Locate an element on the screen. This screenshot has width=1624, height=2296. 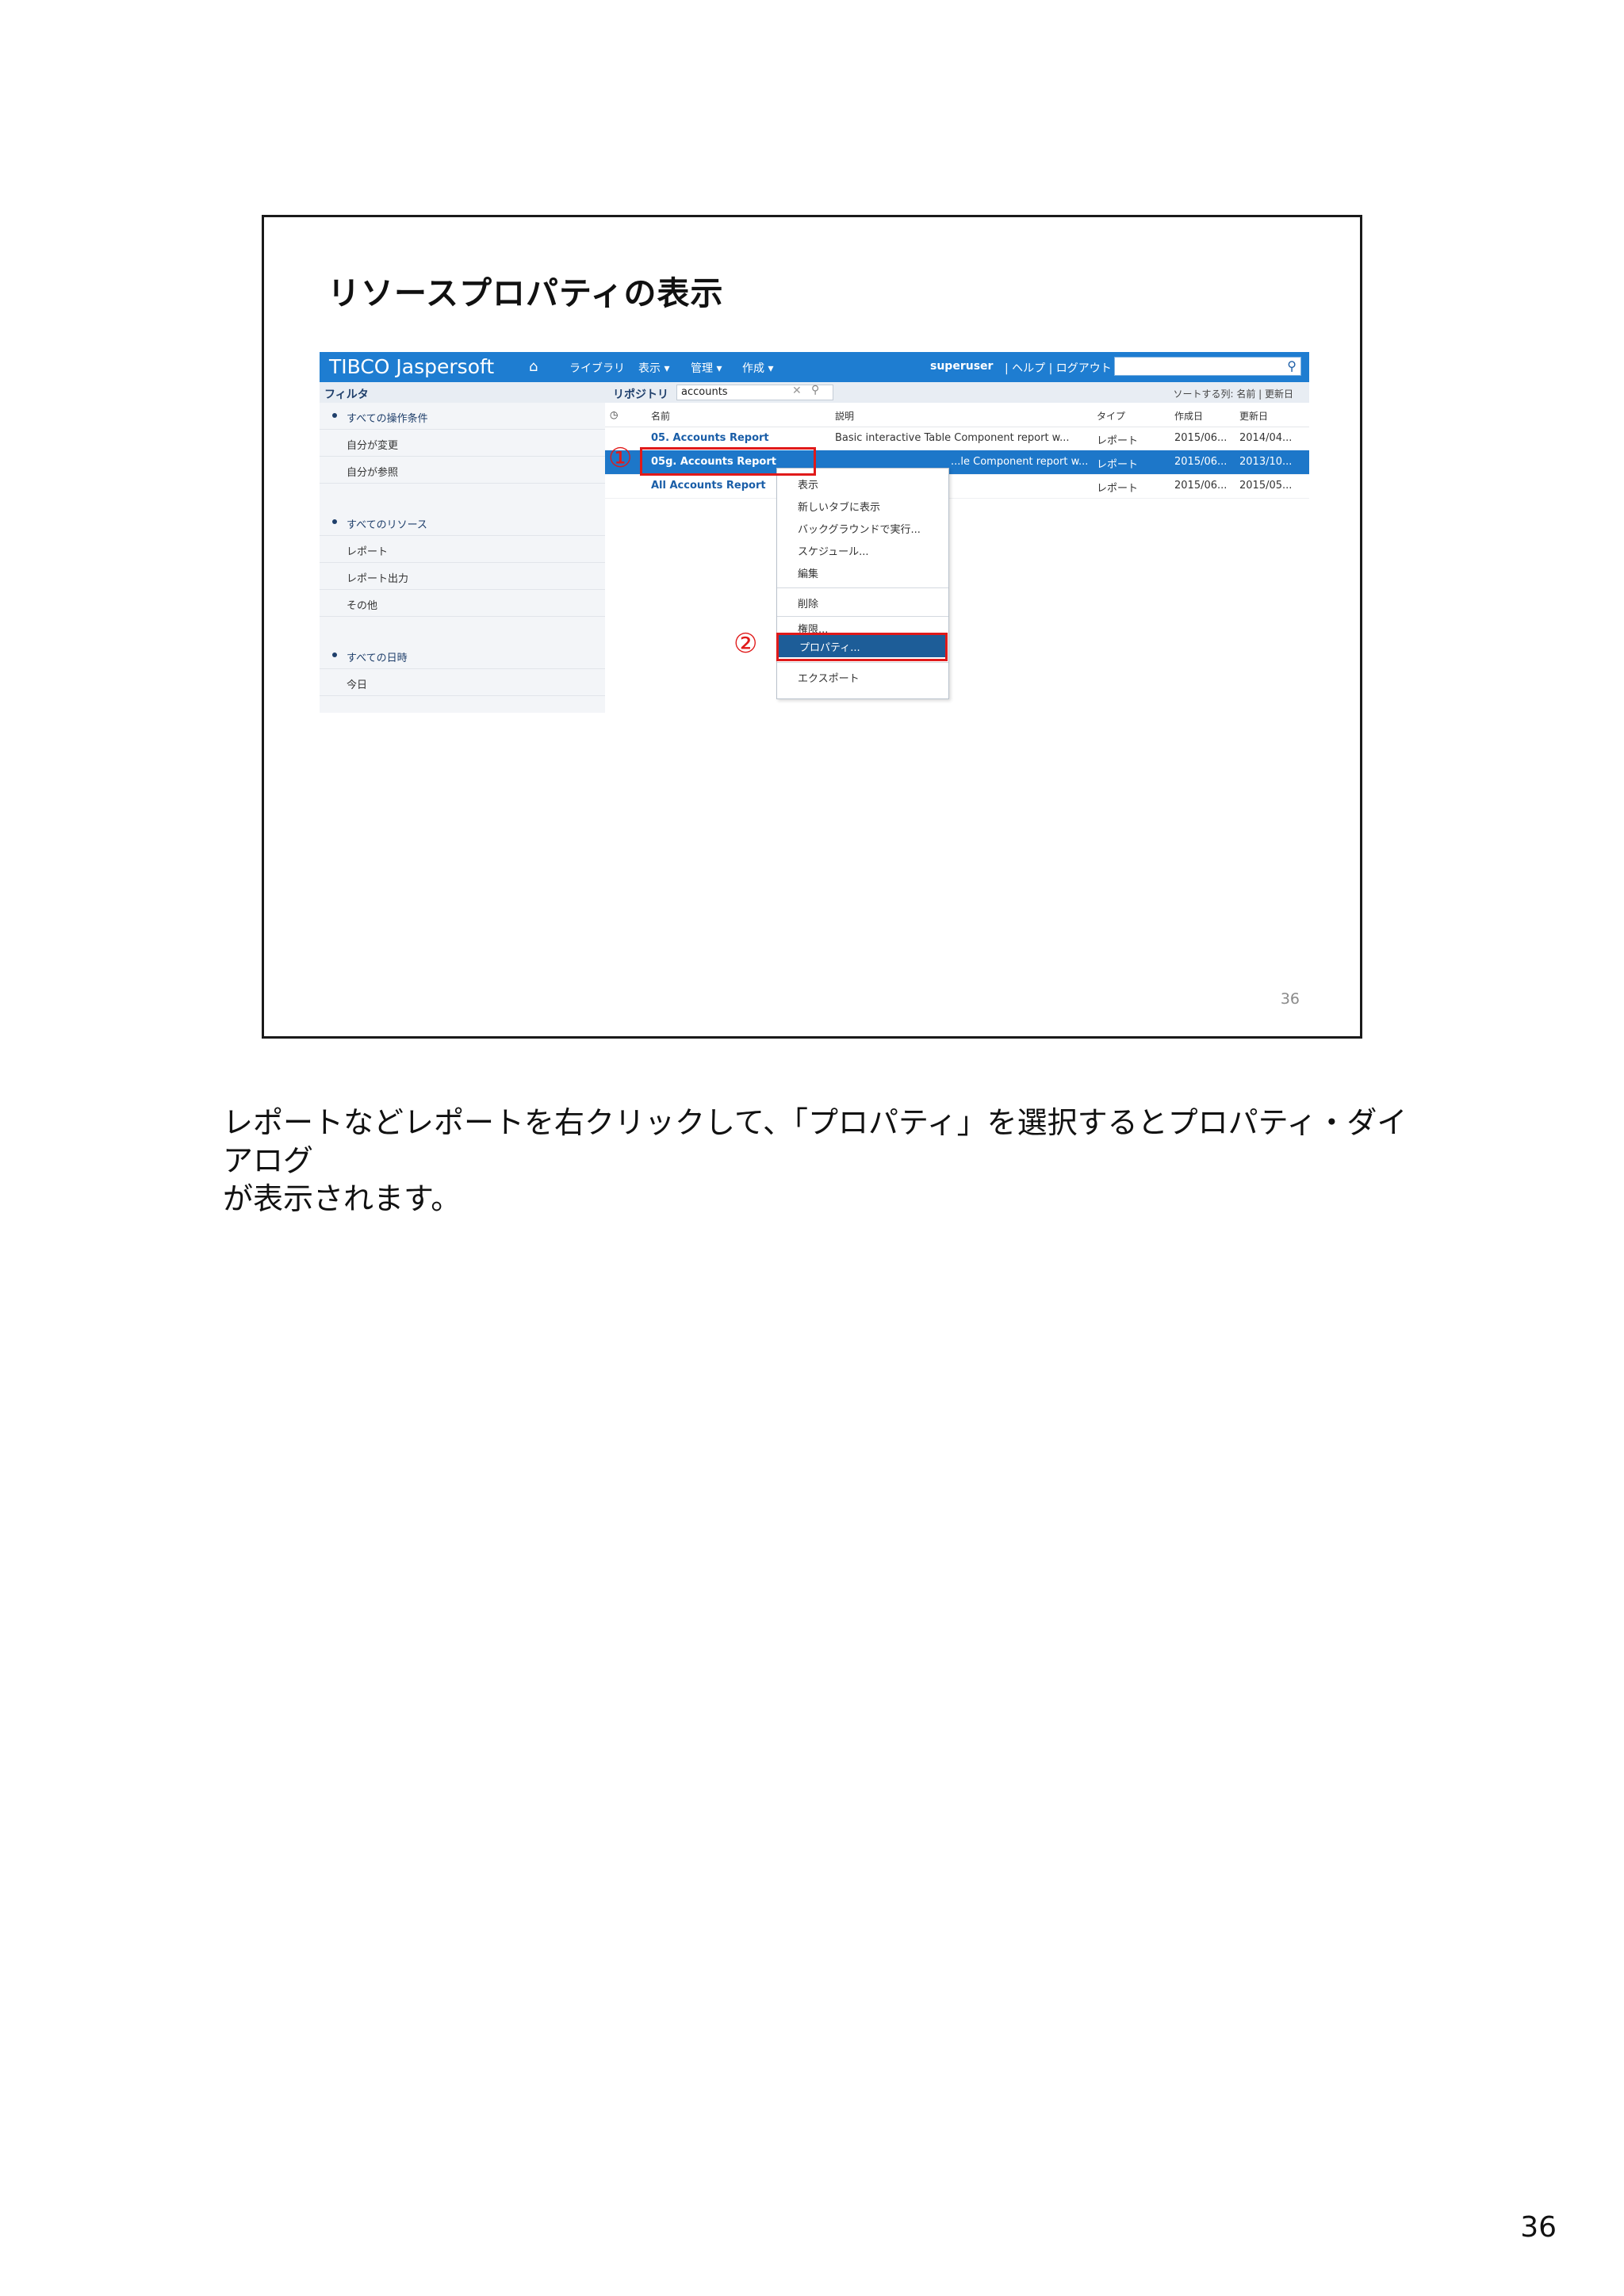
nav-library: ライブラリ is located at coordinates (597, 368).